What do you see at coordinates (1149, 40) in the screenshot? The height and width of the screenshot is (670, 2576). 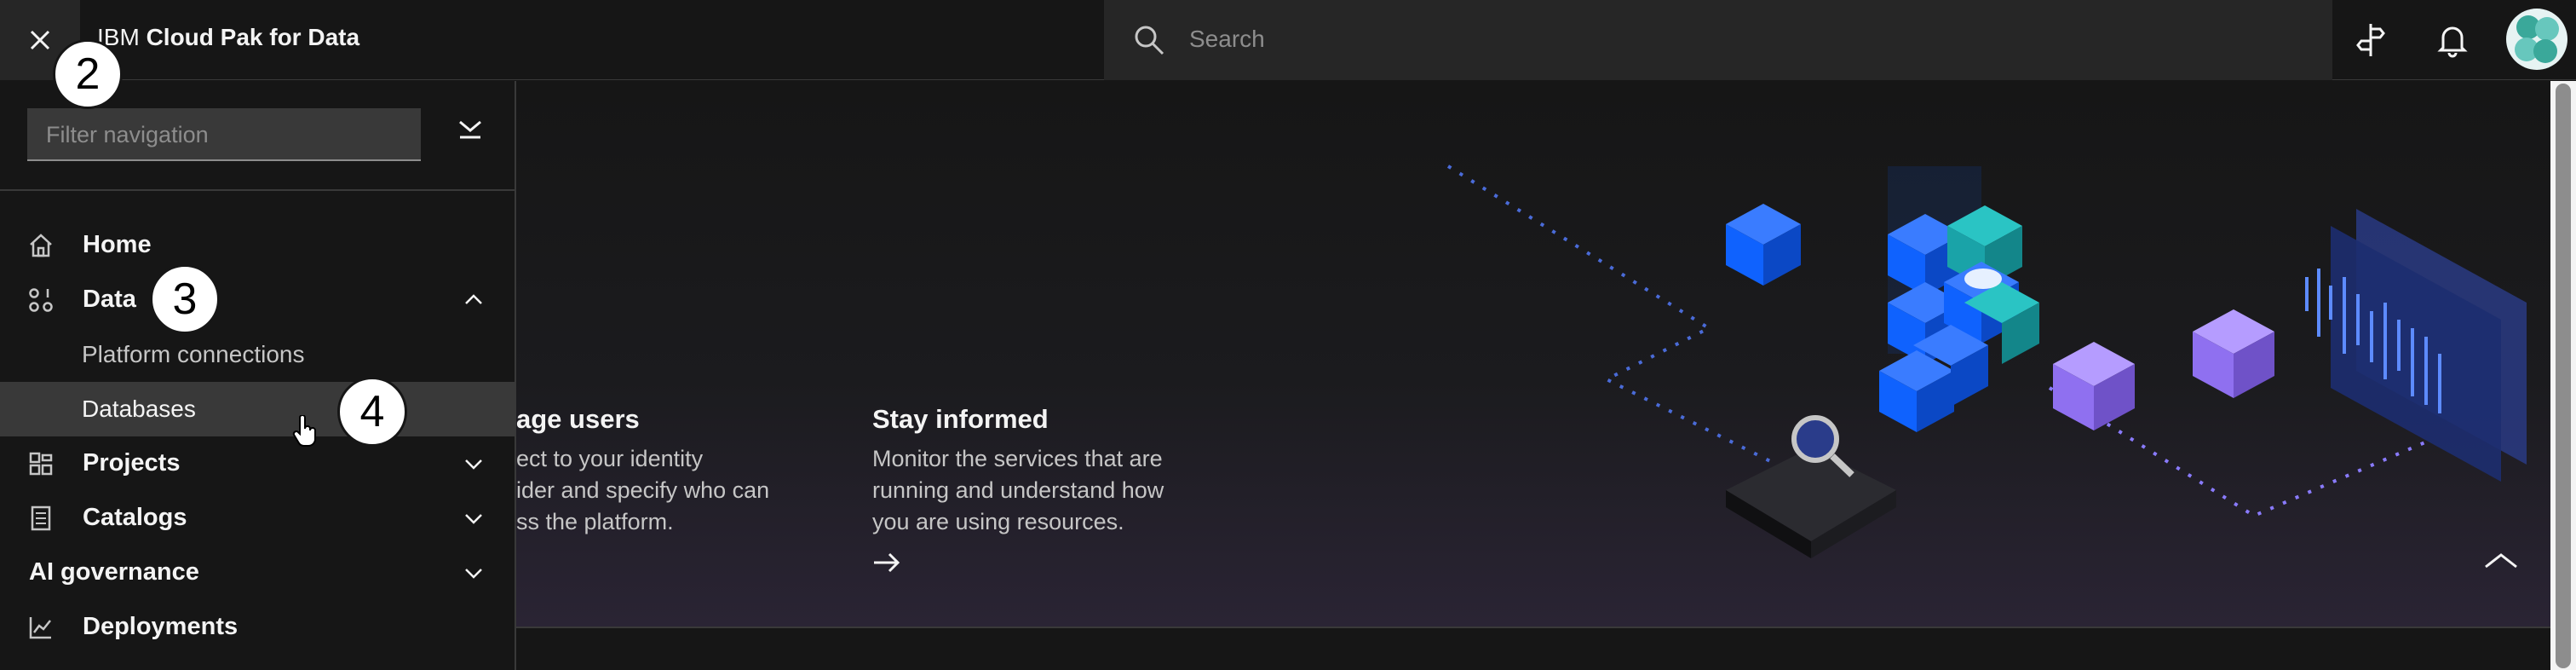 I see `search-icon` at bounding box center [1149, 40].